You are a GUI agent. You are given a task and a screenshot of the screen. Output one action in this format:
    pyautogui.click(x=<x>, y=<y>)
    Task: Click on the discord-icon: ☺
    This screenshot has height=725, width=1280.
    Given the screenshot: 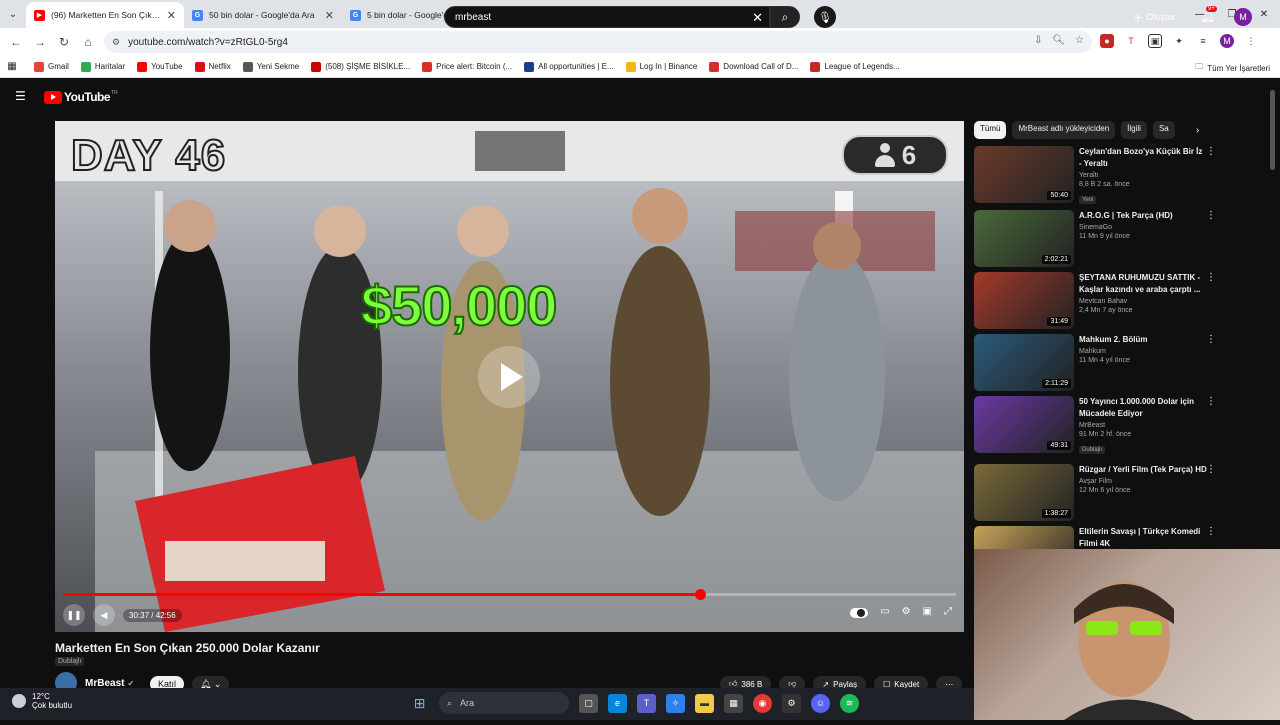 What is the action you would take?
    pyautogui.click(x=820, y=703)
    